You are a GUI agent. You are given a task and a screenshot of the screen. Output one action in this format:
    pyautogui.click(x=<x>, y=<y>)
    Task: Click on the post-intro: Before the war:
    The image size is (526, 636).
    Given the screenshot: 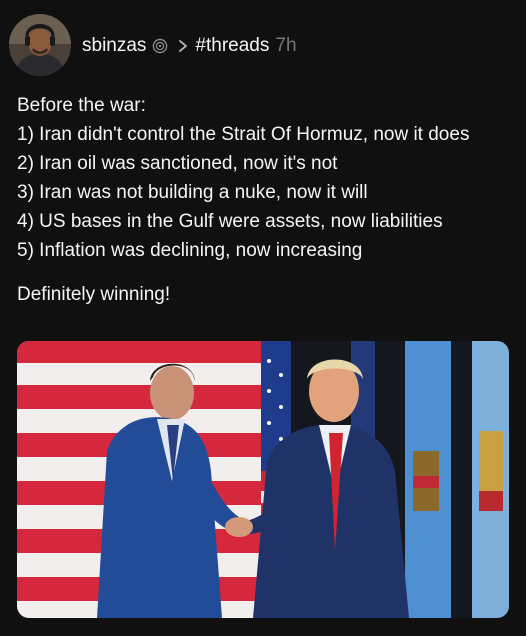 What is the action you would take?
    pyautogui.click(x=81, y=105)
    